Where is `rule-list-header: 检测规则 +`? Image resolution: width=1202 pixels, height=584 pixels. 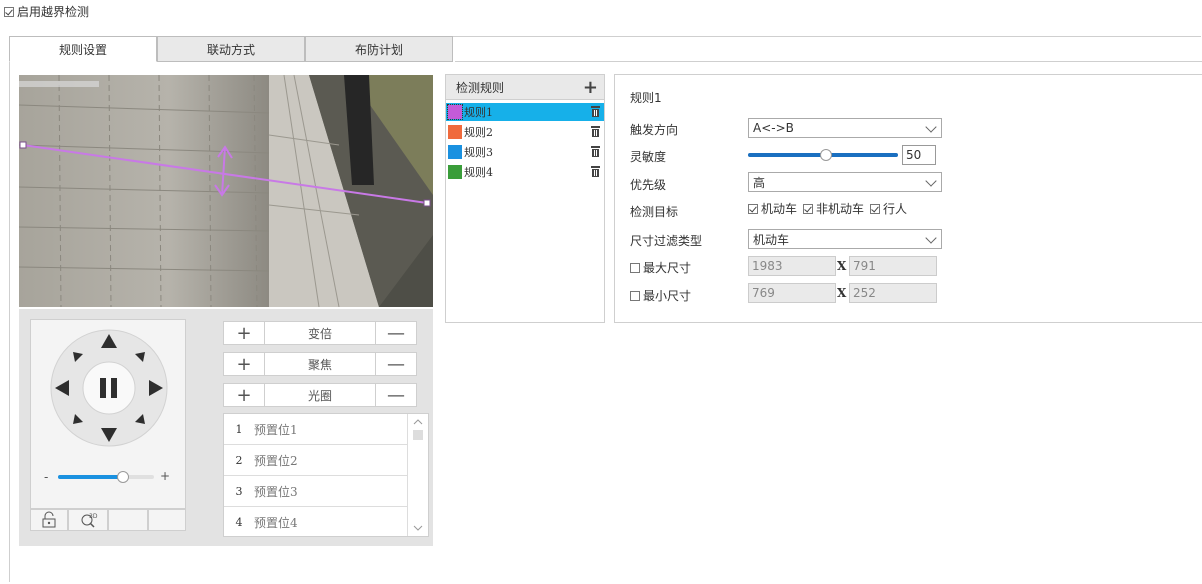
rule-list-header: 检测规则 + is located at coordinates (525, 87).